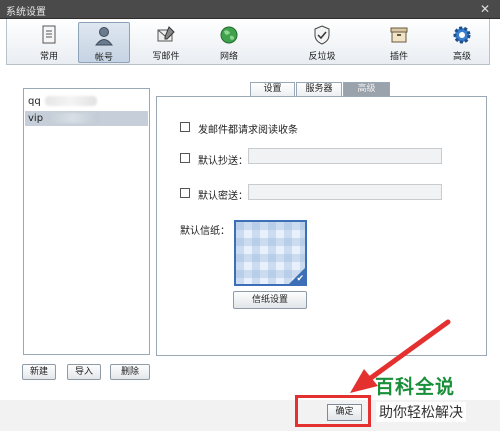 This screenshot has width=500, height=431. I want to click on watermark-subtitle: 助你轻松解决, so click(421, 412).